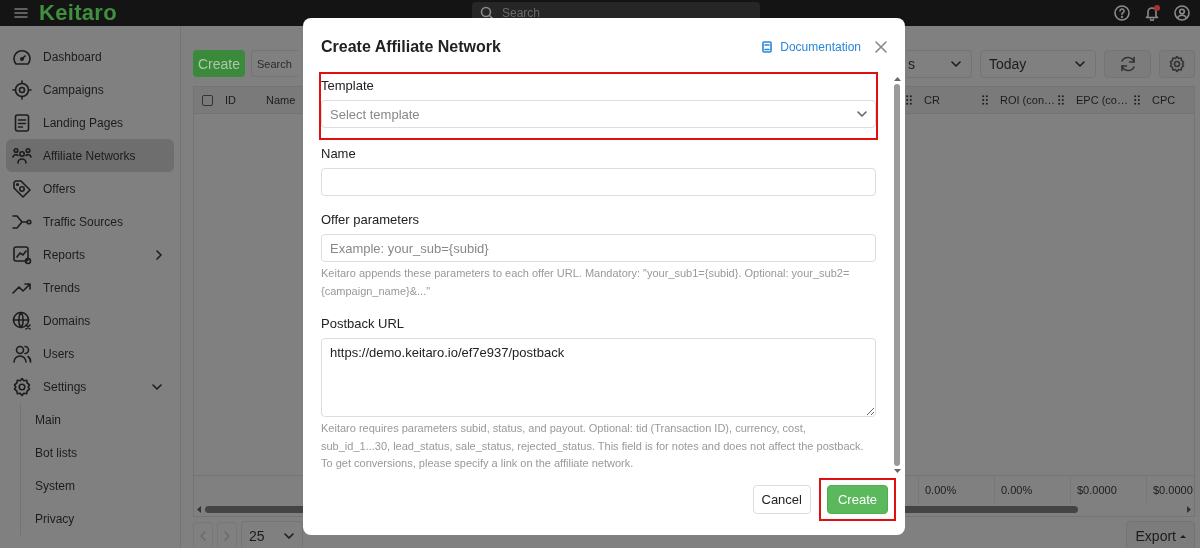  What do you see at coordinates (897, 79) in the screenshot?
I see `triangle-up-icon` at bounding box center [897, 79].